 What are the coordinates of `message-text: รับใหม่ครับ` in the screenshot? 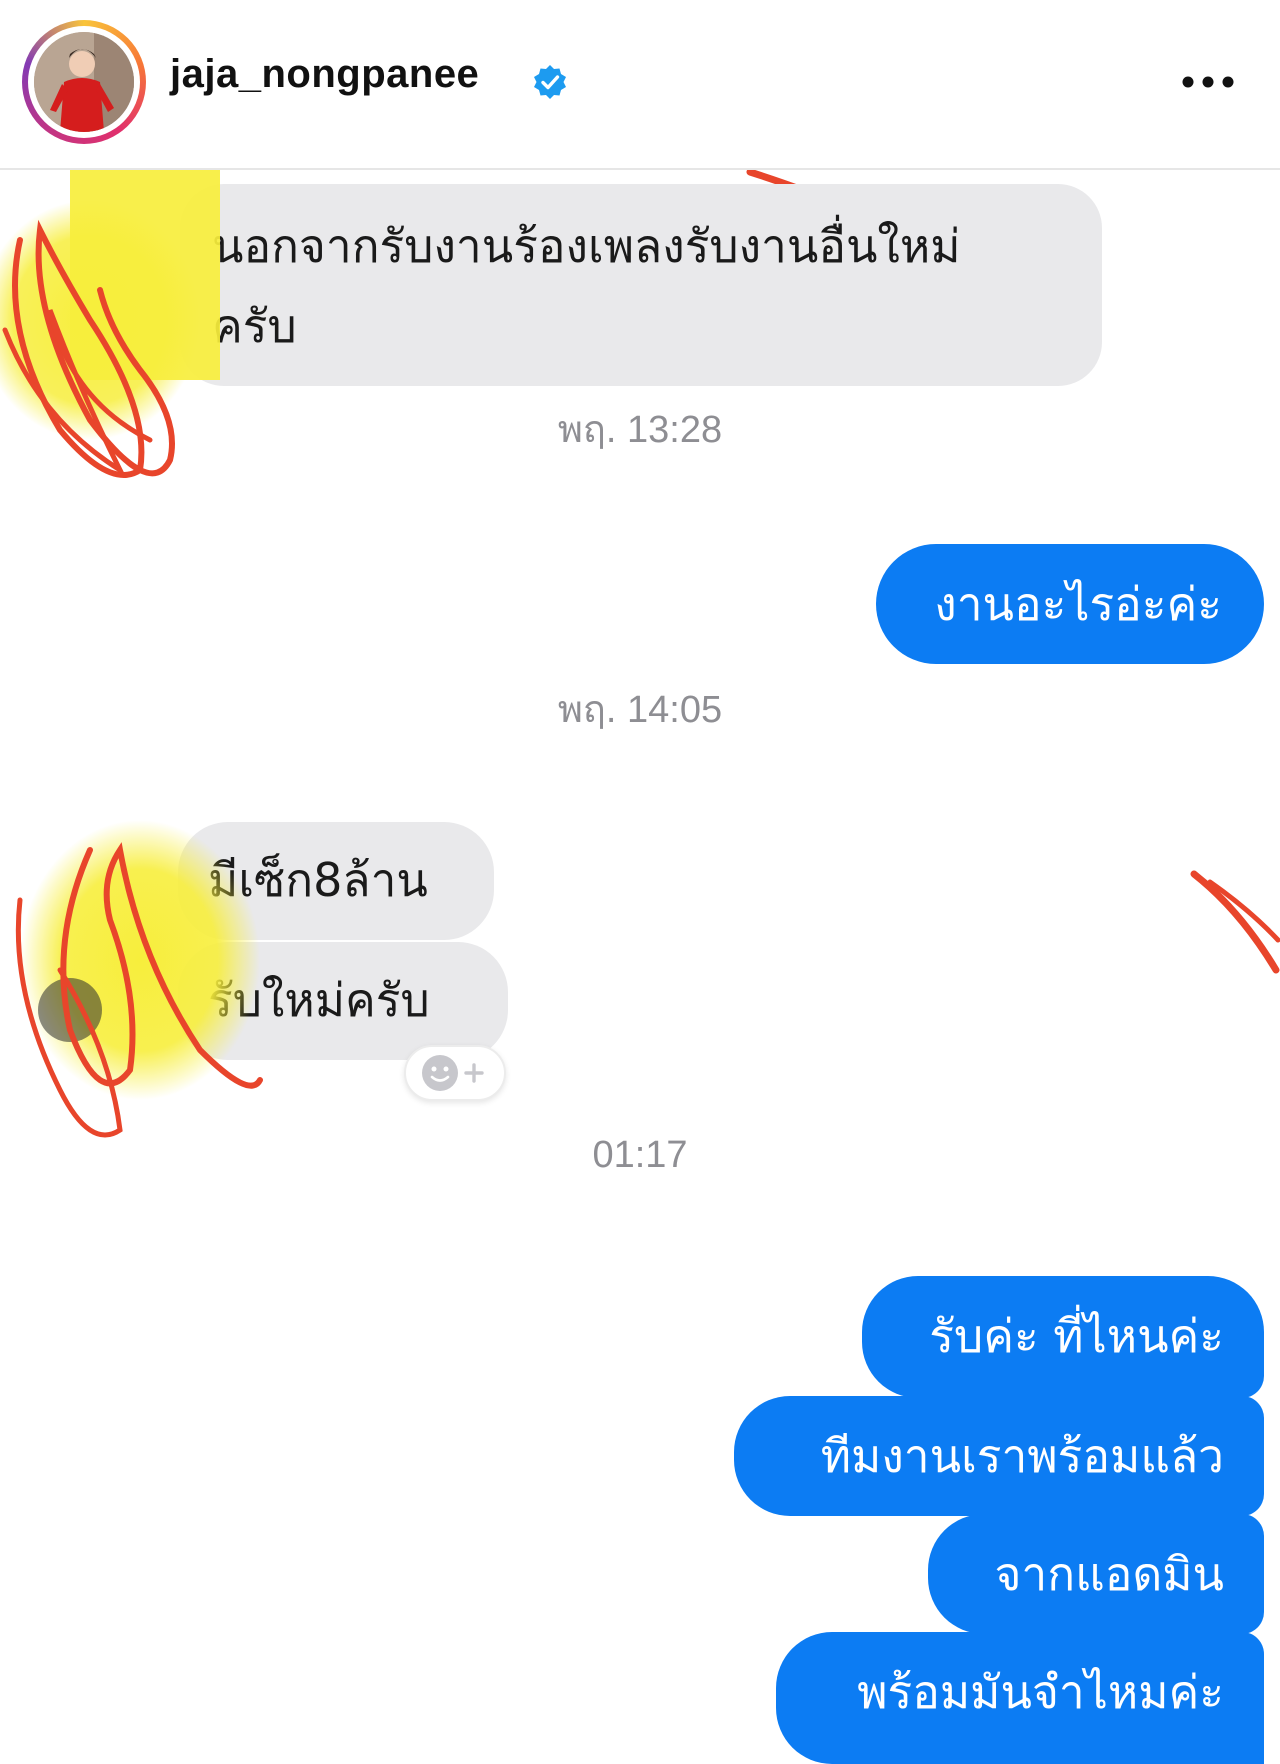 It's located at (319, 1000).